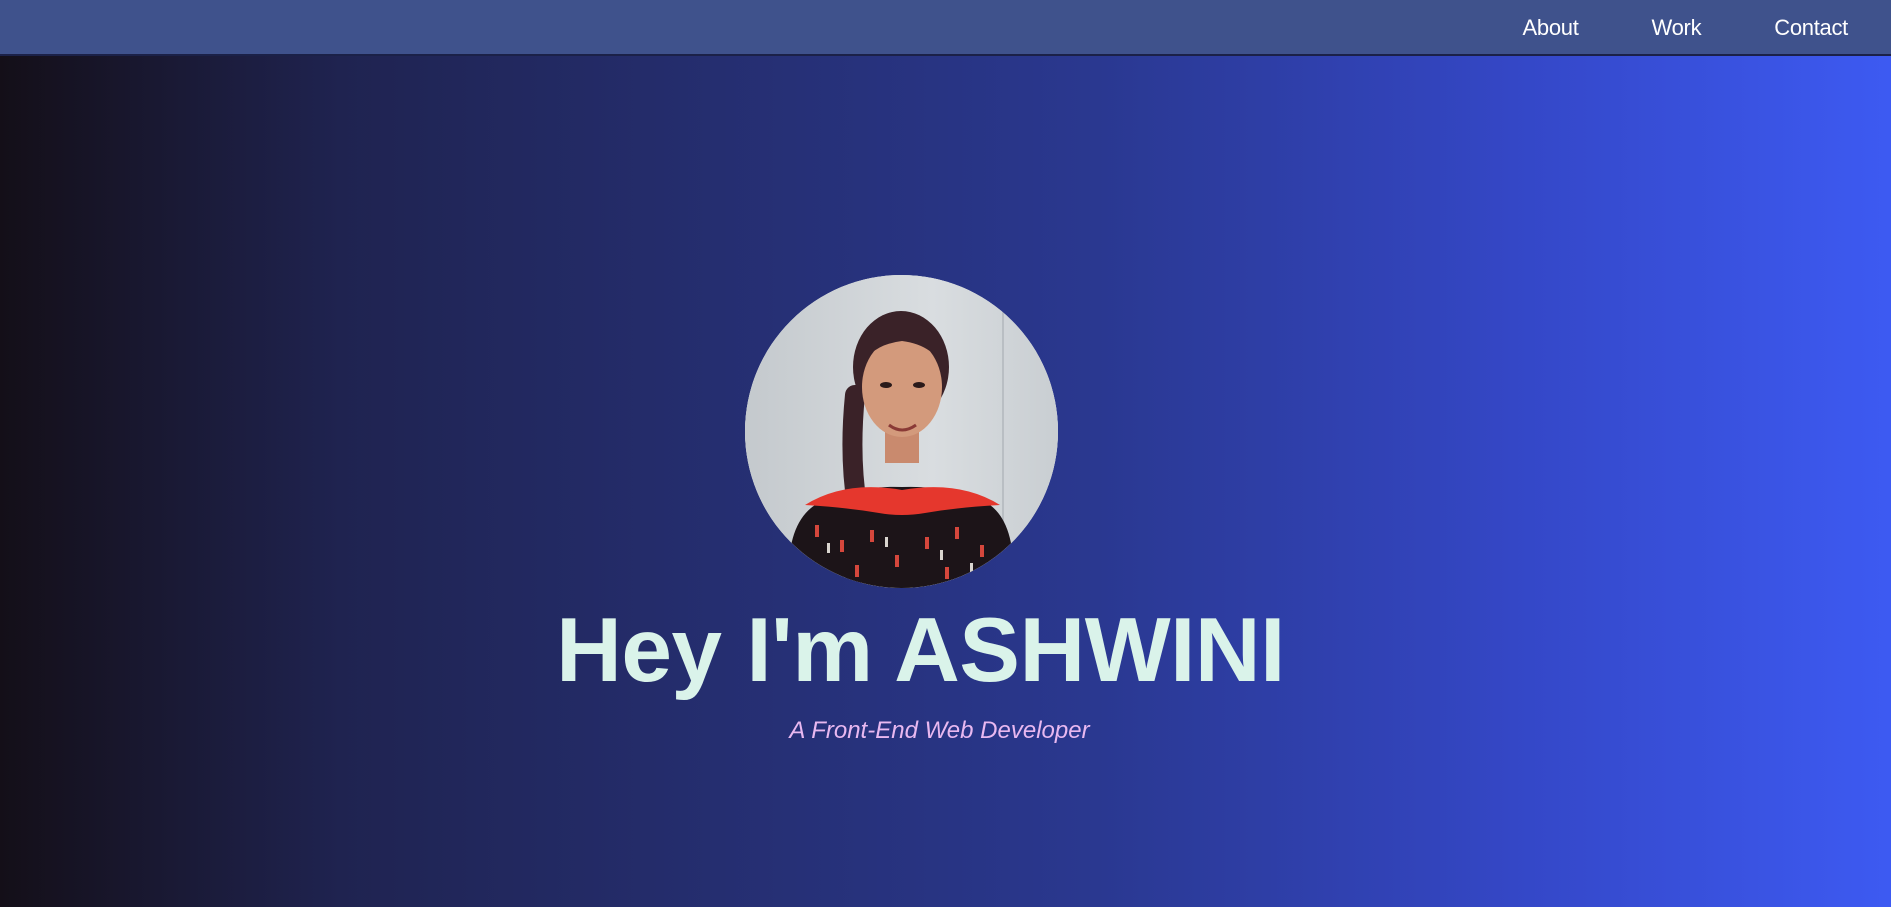 This screenshot has height=907, width=1891. I want to click on top-navbar: About Work Contact, so click(945, 28).